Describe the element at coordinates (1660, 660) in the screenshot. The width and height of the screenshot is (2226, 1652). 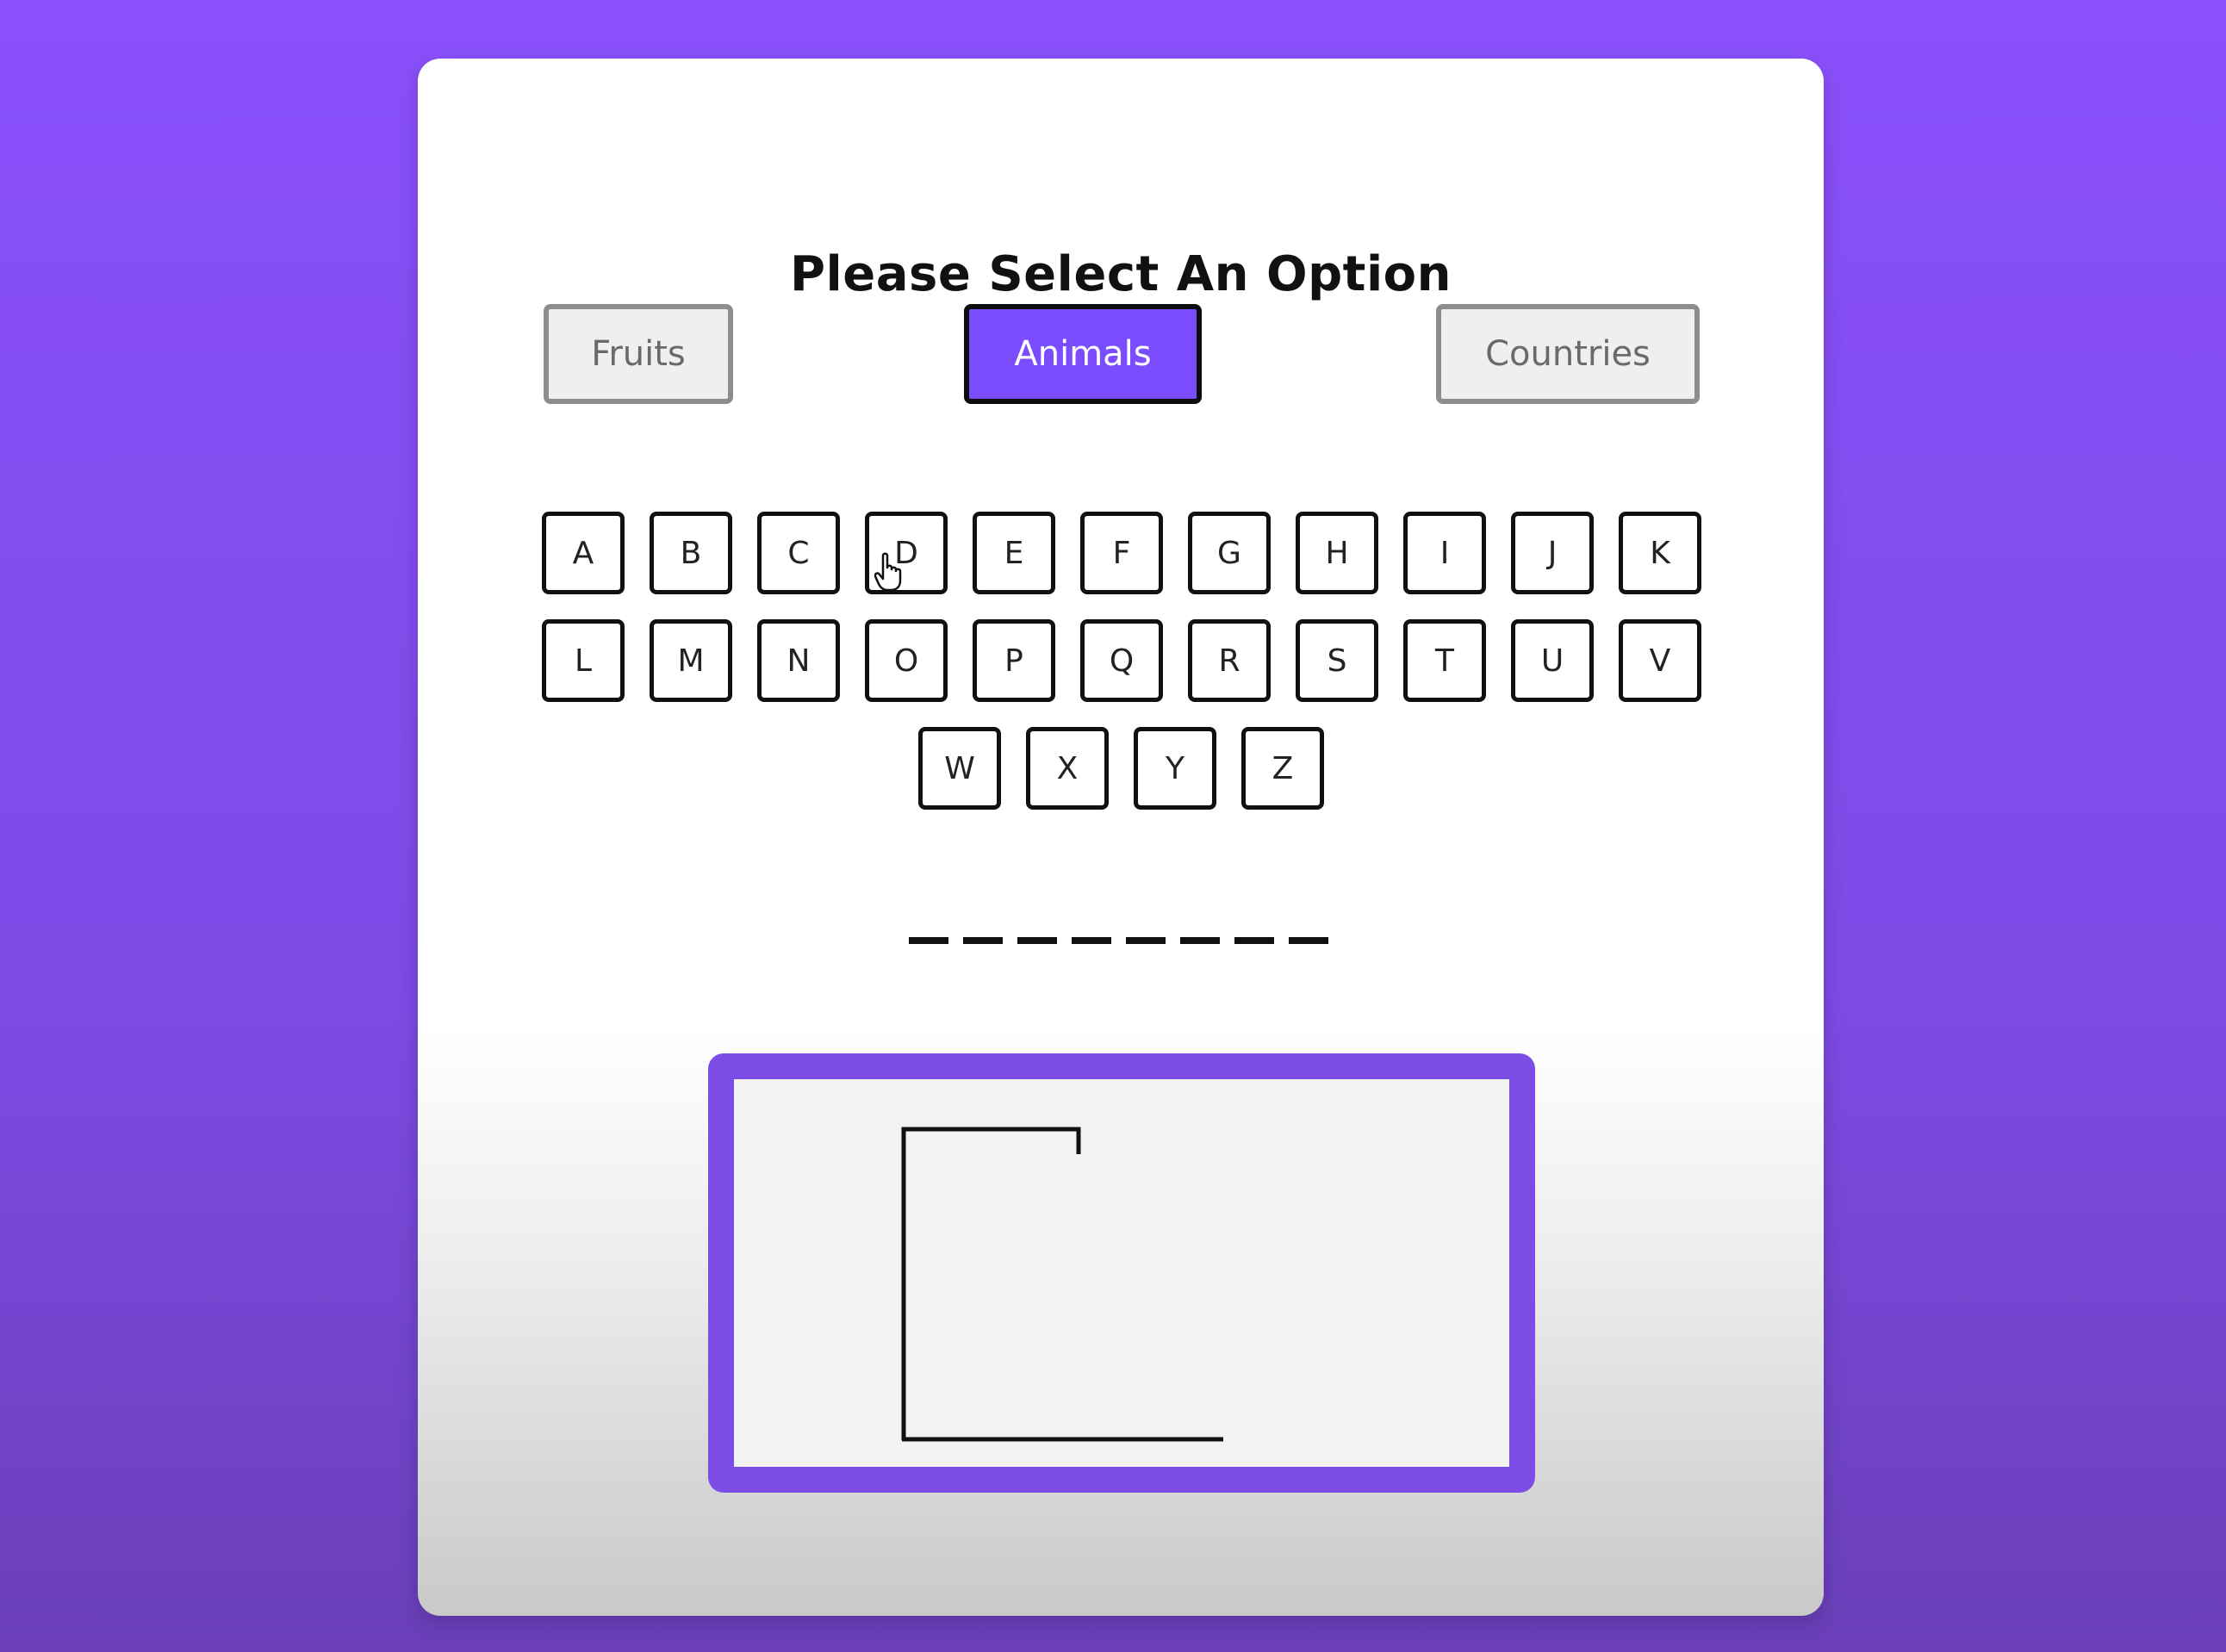
I see `letter-key-v: V` at that location.